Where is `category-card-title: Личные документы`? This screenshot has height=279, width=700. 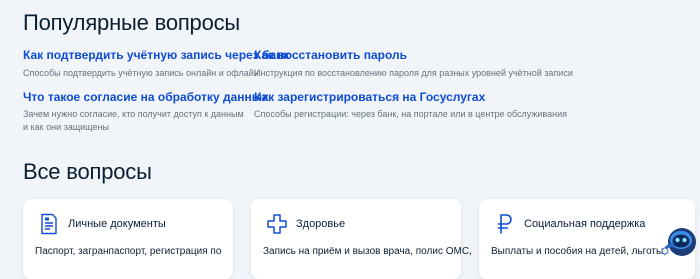 category-card-title: Личные документы is located at coordinates (117, 224).